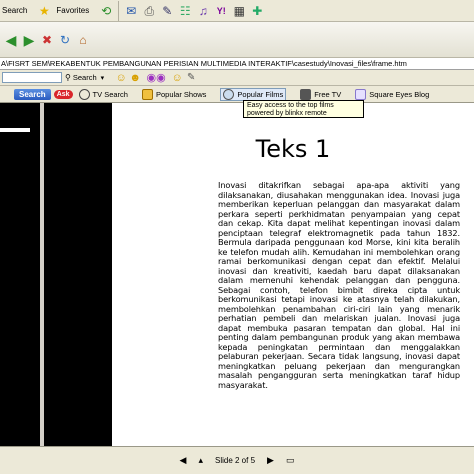 Image resolution: width=474 pixels, height=474 pixels. I want to click on slide-counter: Slide 2 of 5, so click(235, 460).